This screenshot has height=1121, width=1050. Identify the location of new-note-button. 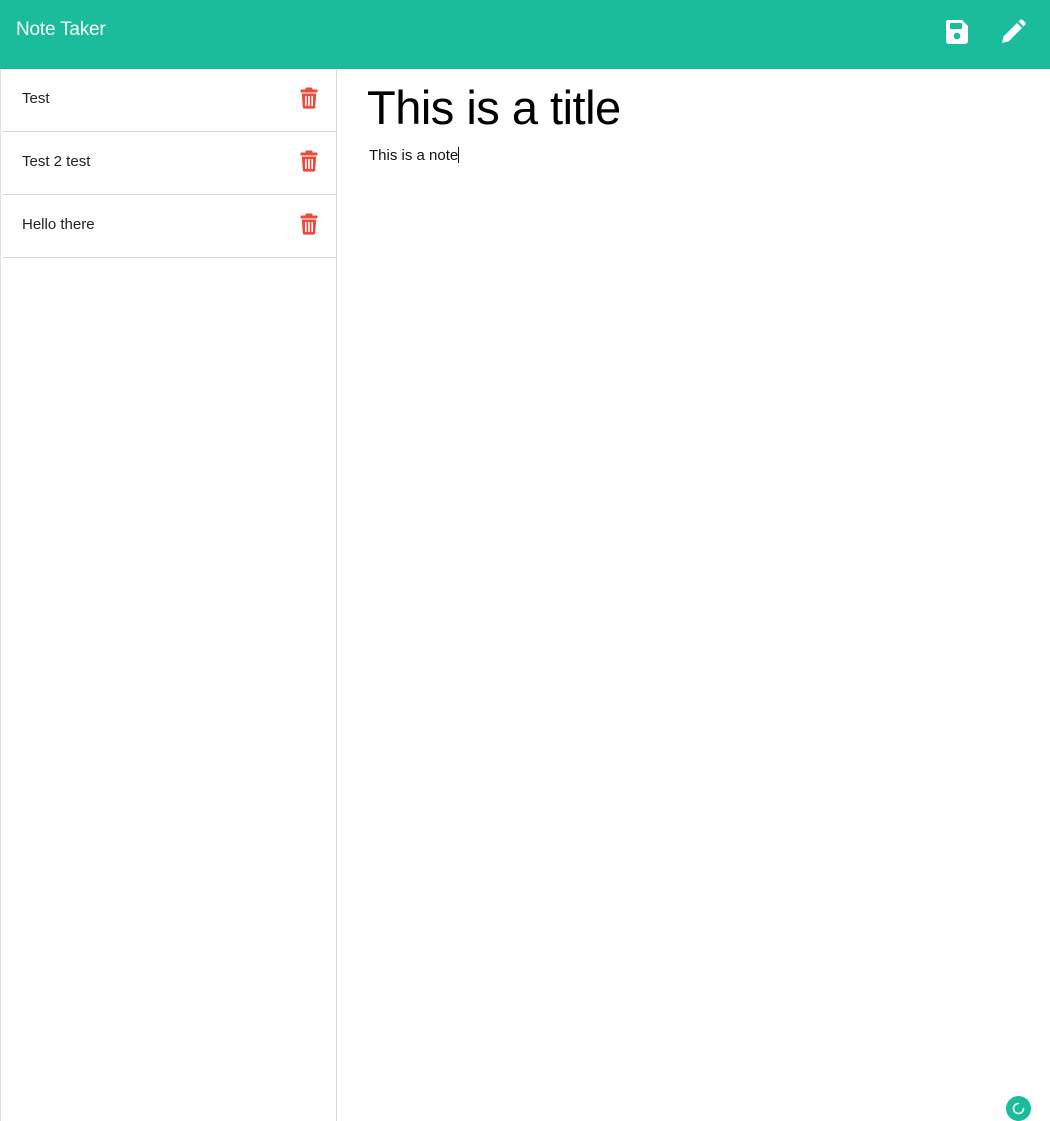
(1013, 32).